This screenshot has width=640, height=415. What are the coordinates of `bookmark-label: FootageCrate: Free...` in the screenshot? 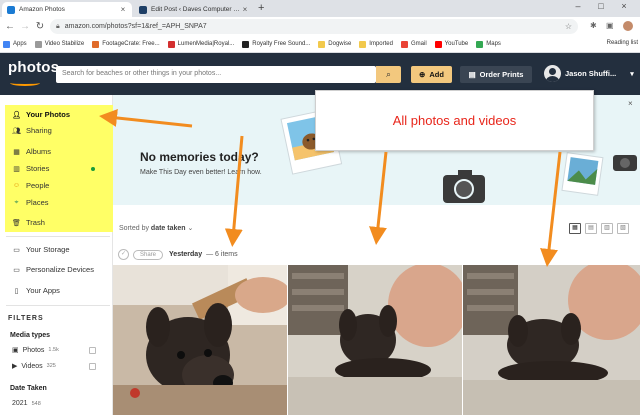 It's located at (131, 44).